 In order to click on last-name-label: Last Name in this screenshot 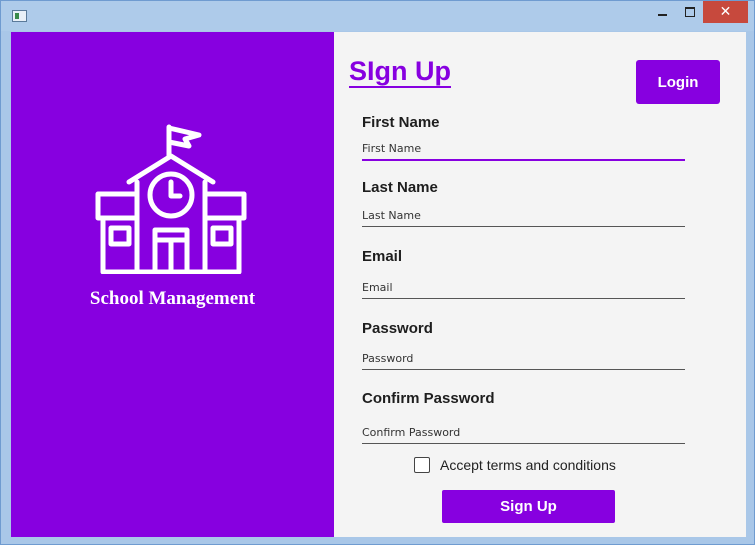, I will do `click(400, 187)`.